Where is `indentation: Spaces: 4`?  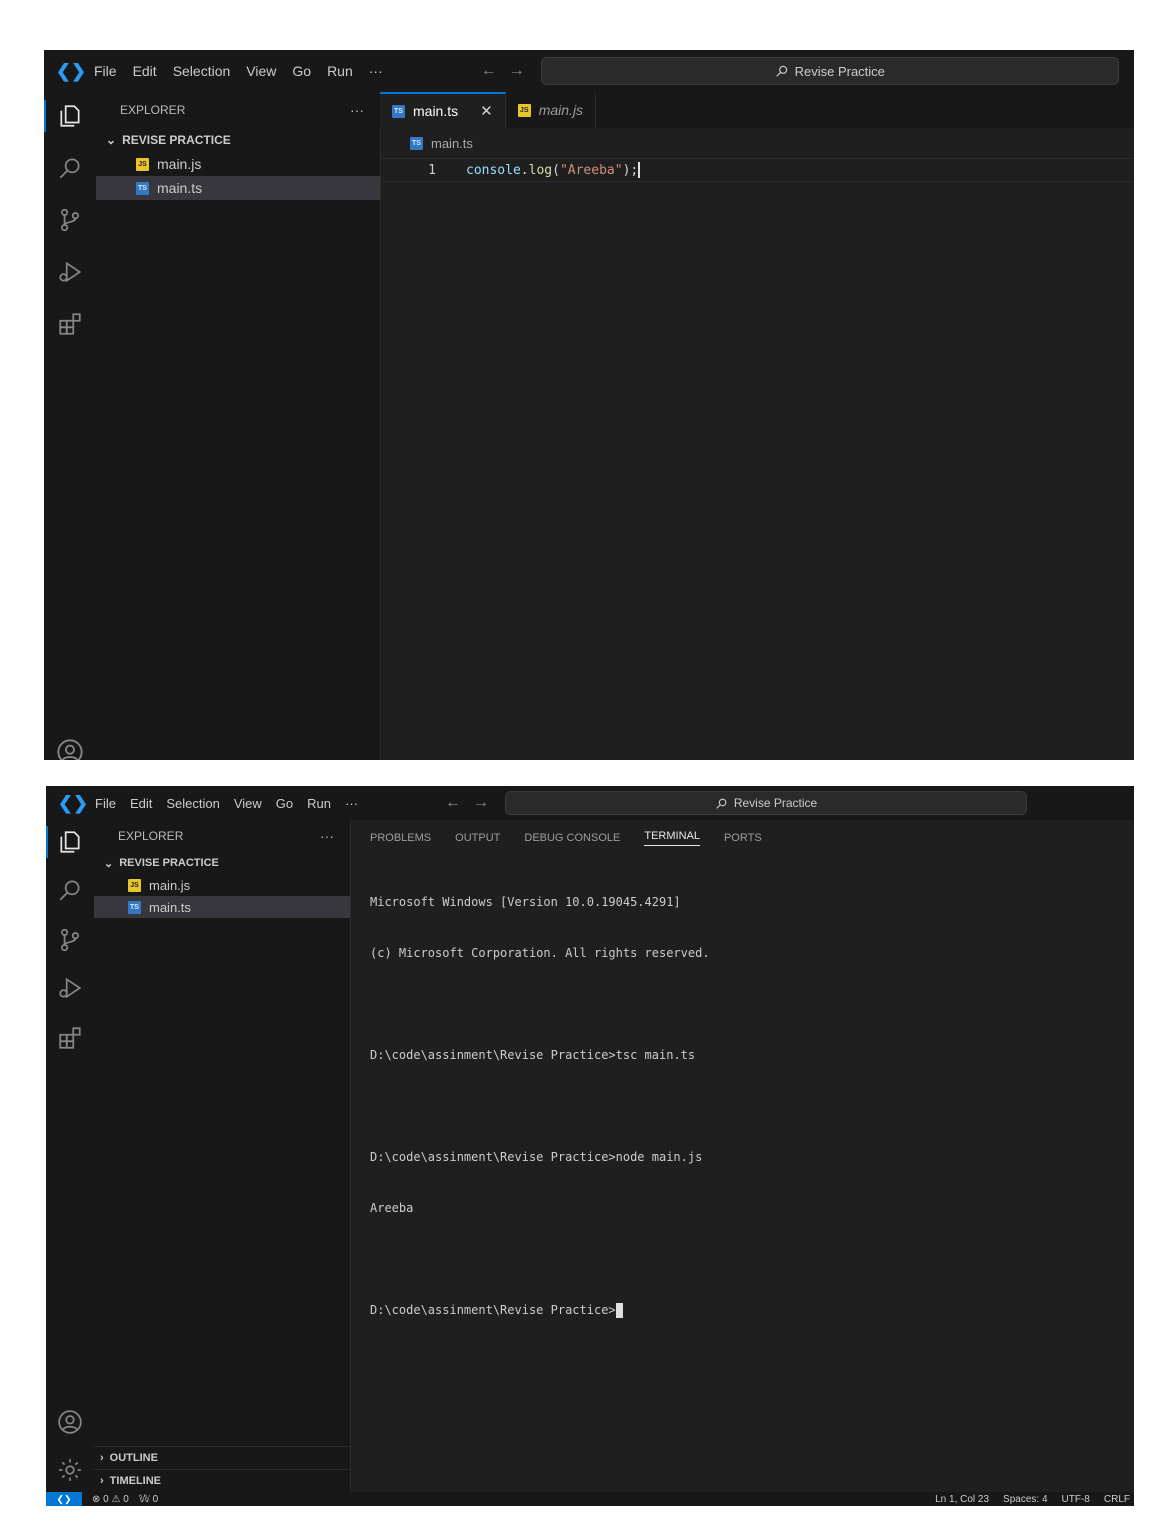
indentation: Spaces: 4 is located at coordinates (1025, 1499).